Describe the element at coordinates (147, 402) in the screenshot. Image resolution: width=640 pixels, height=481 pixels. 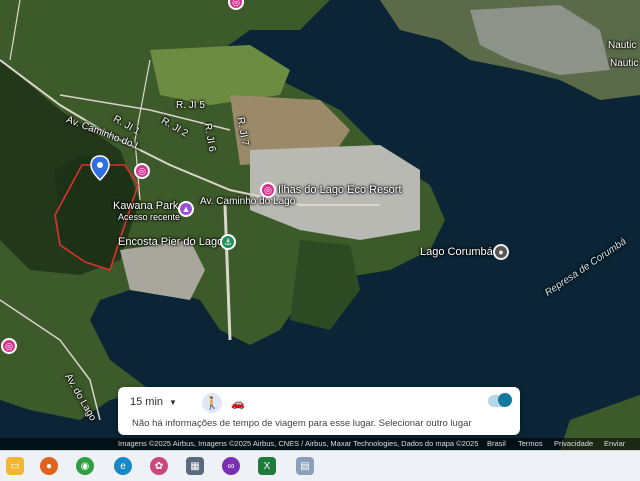
I see `travel-time-value: 15 min` at that location.